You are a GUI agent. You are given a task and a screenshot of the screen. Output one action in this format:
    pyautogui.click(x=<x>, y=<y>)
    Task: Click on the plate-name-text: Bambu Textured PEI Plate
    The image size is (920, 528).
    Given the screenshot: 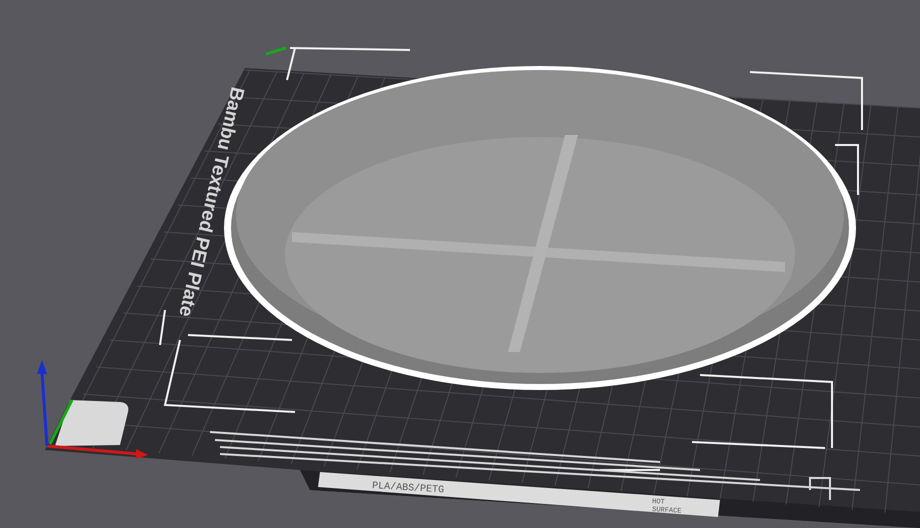 What is the action you would take?
    pyautogui.click(x=211, y=201)
    